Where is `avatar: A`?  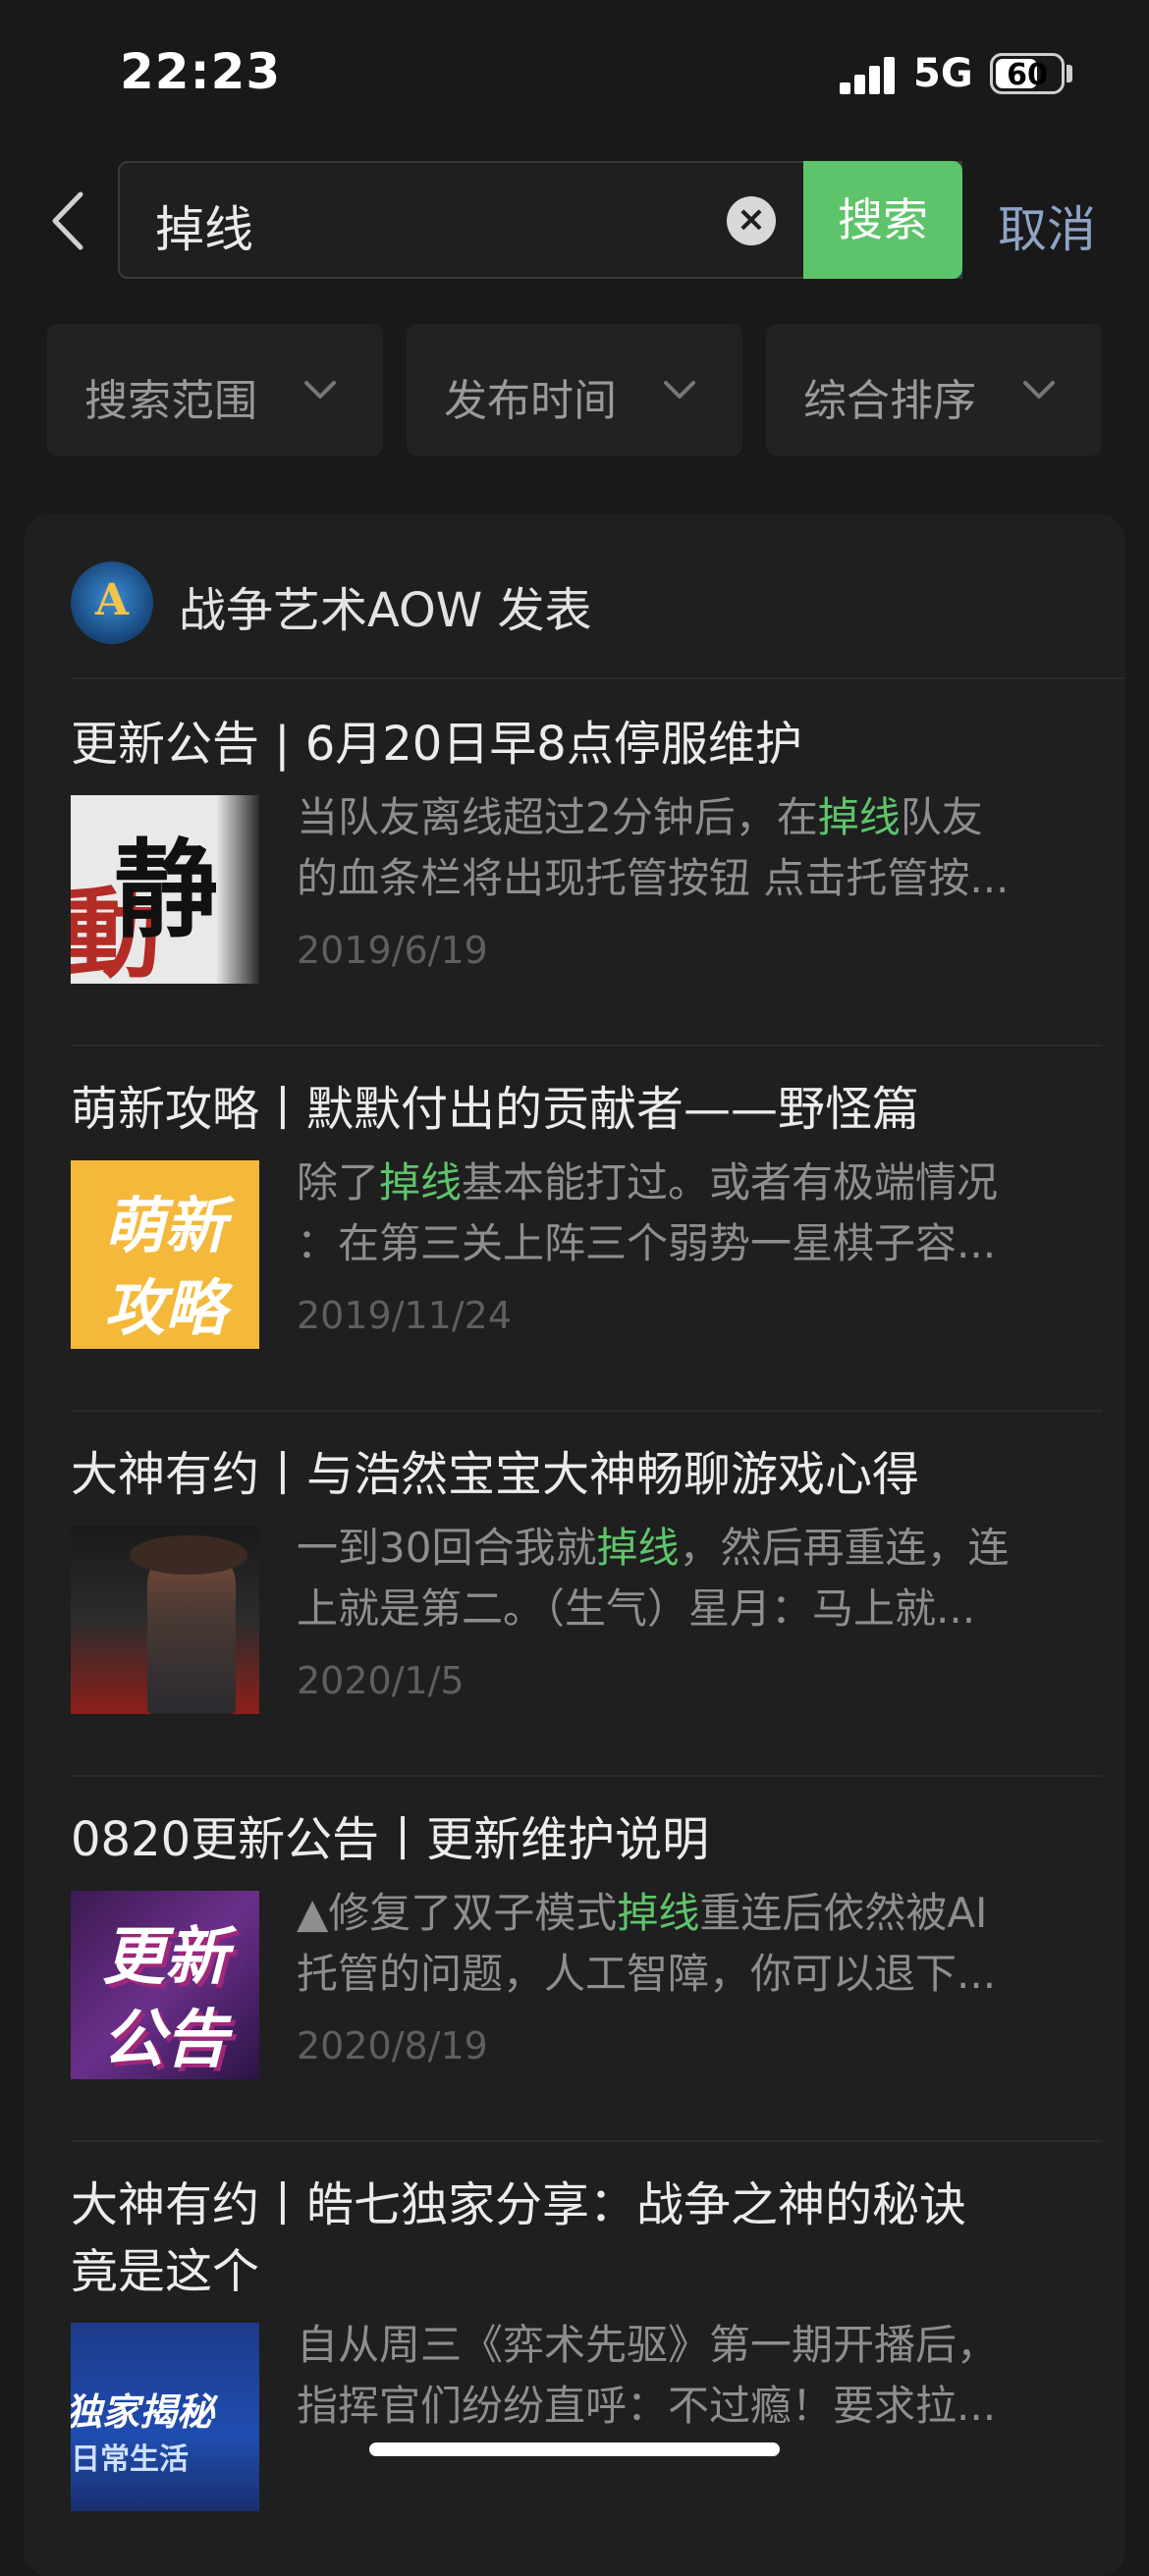 avatar: A is located at coordinates (112, 603).